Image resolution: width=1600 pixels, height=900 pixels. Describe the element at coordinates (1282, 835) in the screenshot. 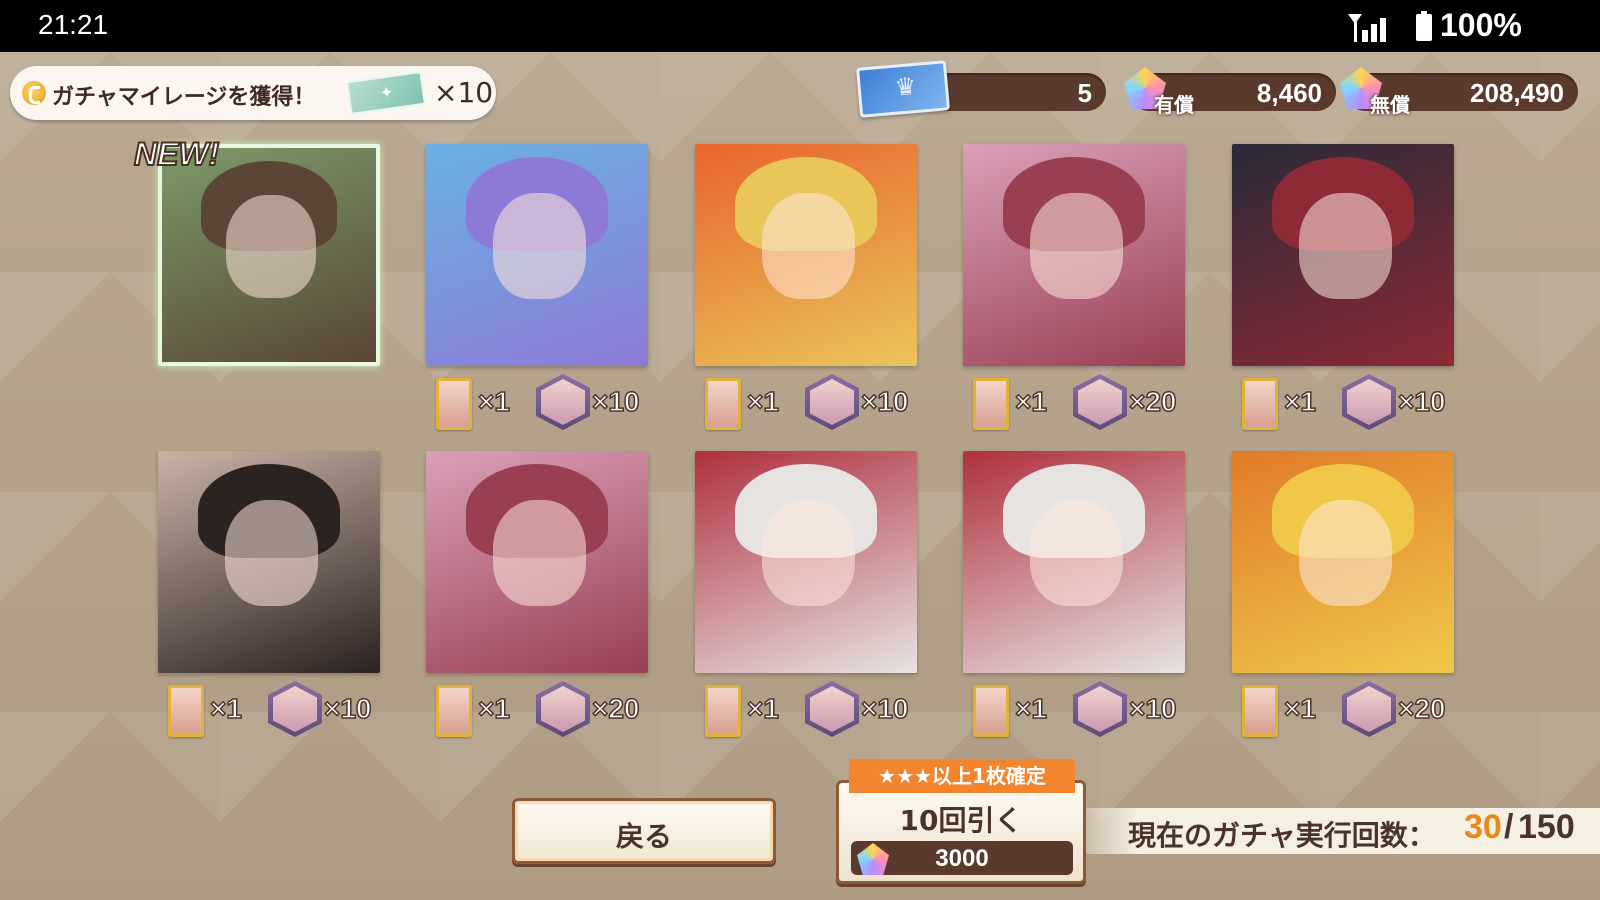

I see `gacha-count-label: 現在のガチャ実行回数：` at that location.